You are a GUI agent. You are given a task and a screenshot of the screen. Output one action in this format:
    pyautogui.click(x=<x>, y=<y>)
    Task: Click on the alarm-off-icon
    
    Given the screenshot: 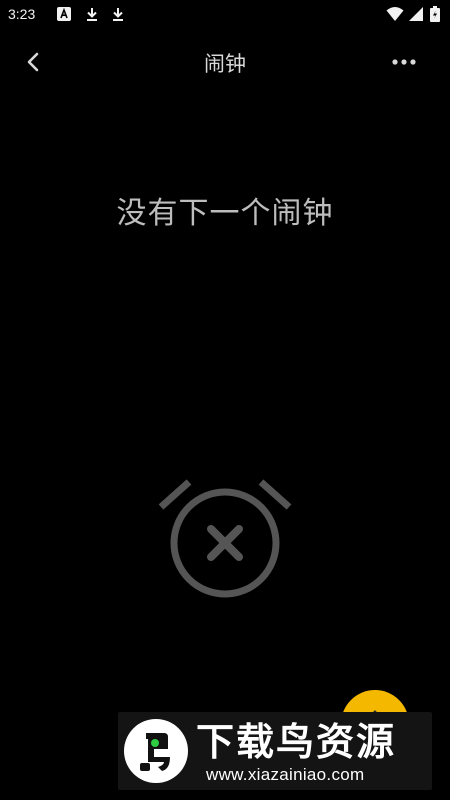 What is the action you would take?
    pyautogui.click(x=225, y=538)
    